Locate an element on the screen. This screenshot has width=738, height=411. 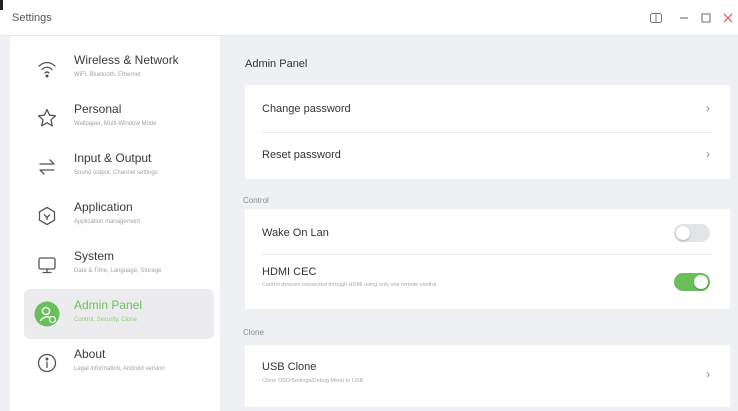
window-title: Settings is located at coordinates (32, 18).